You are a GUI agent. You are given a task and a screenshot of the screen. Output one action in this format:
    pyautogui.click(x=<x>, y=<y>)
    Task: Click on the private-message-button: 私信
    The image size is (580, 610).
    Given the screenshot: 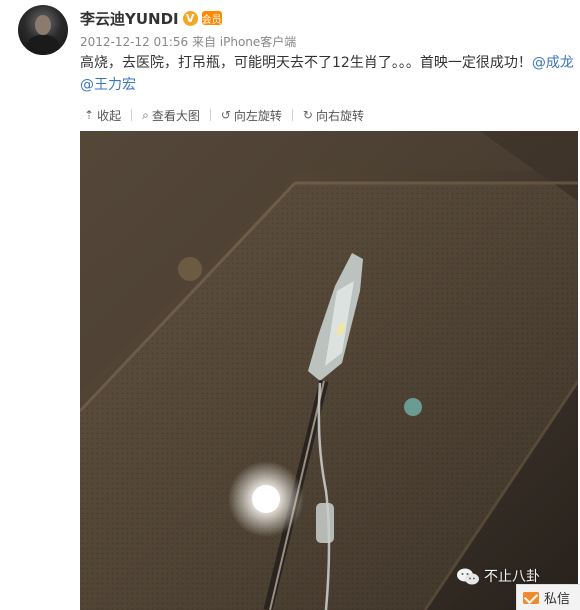 What is the action you would take?
    pyautogui.click(x=548, y=597)
    